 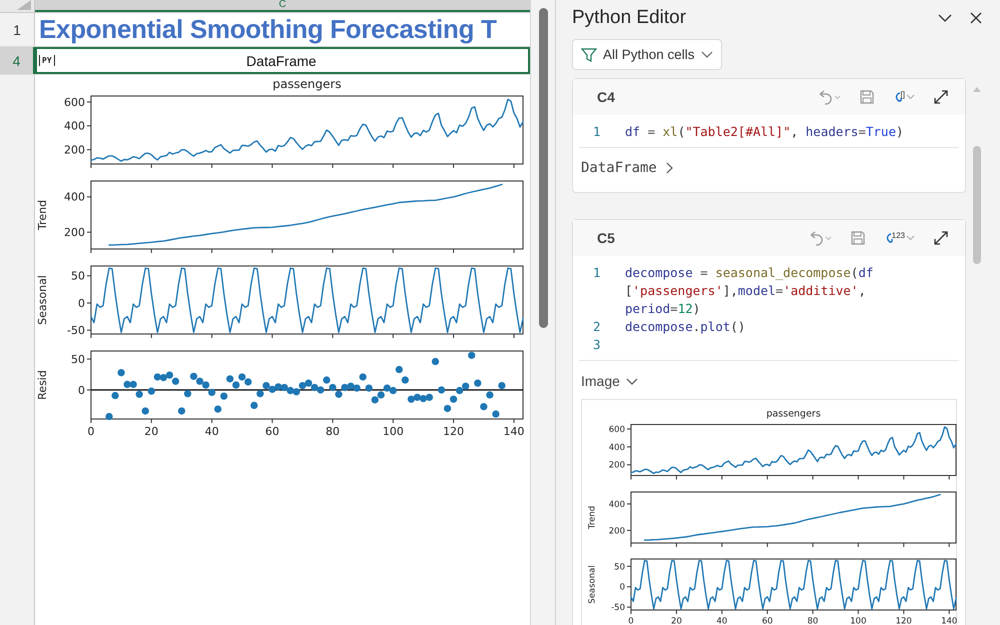 What do you see at coordinates (765, 132) in the screenshot?
I see `code-line: df = xl("Table2[#All]", headers=True)` at bounding box center [765, 132].